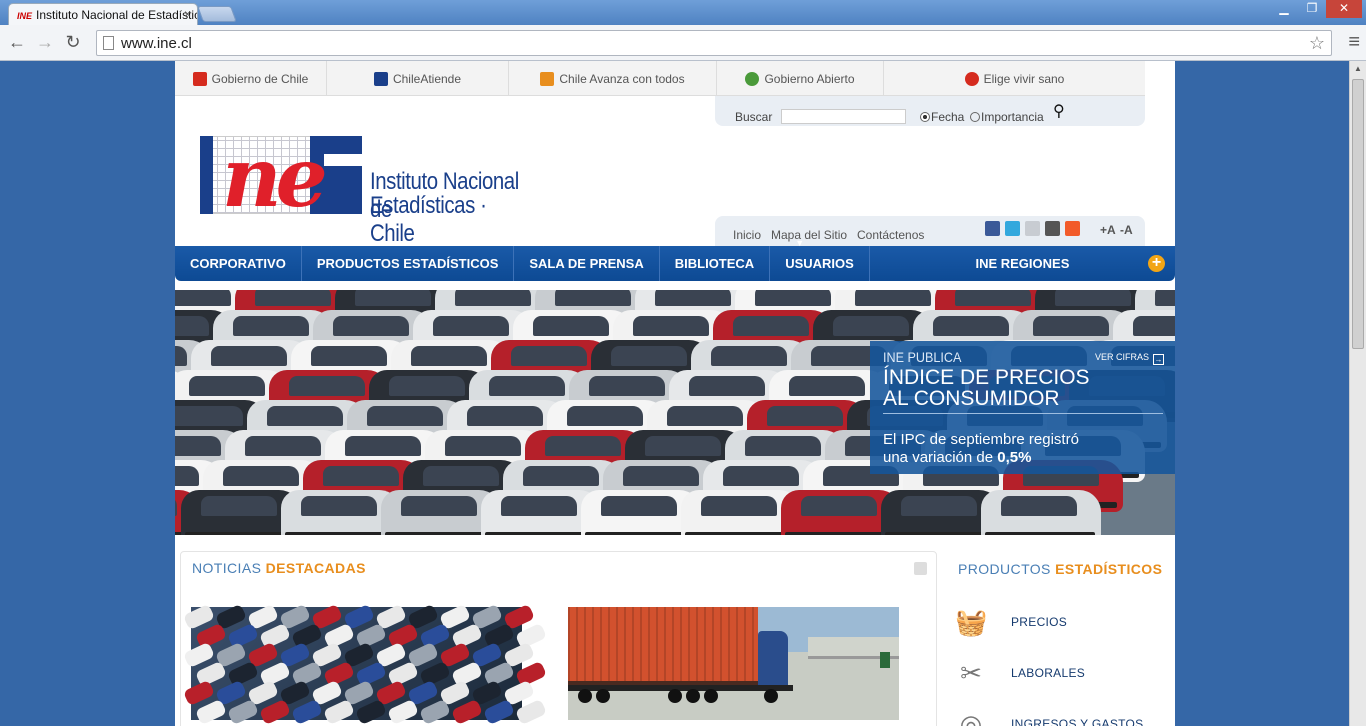 The height and width of the screenshot is (726, 1366). Describe the element at coordinates (663, 646) in the screenshot. I see `shipping-container` at that location.